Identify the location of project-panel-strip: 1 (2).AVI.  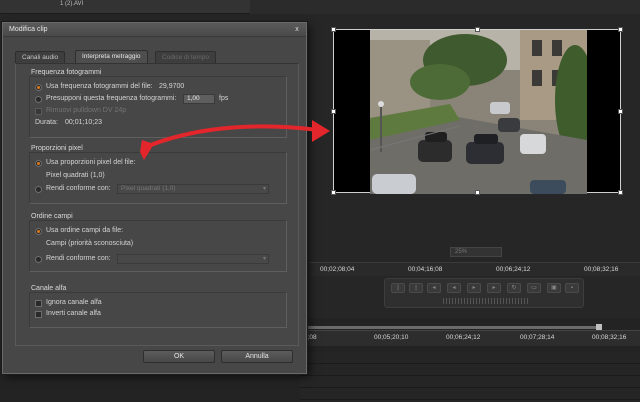
(125, 7).